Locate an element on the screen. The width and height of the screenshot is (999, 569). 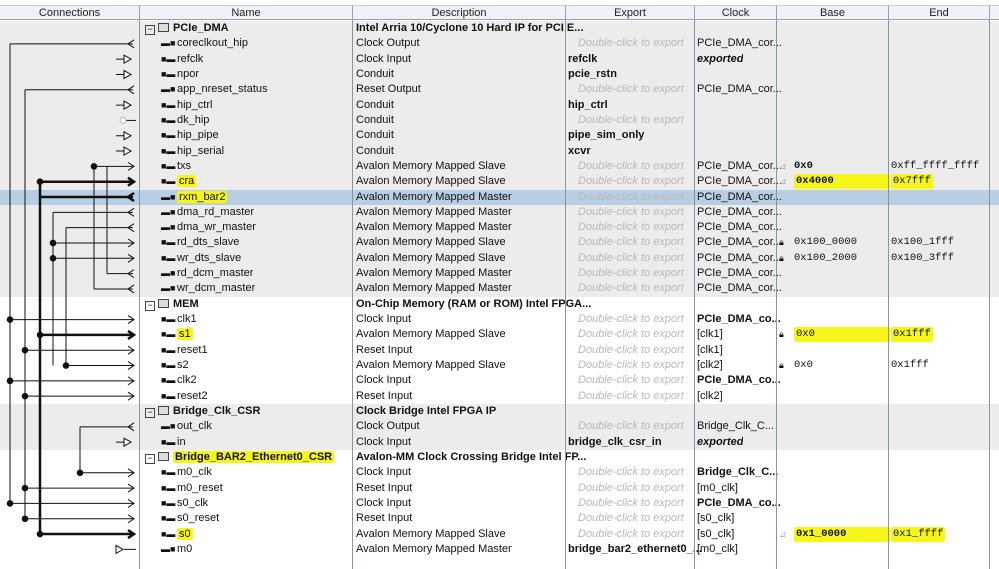
base-address-cell: 0x1_0000 is located at coordinates (842, 534).